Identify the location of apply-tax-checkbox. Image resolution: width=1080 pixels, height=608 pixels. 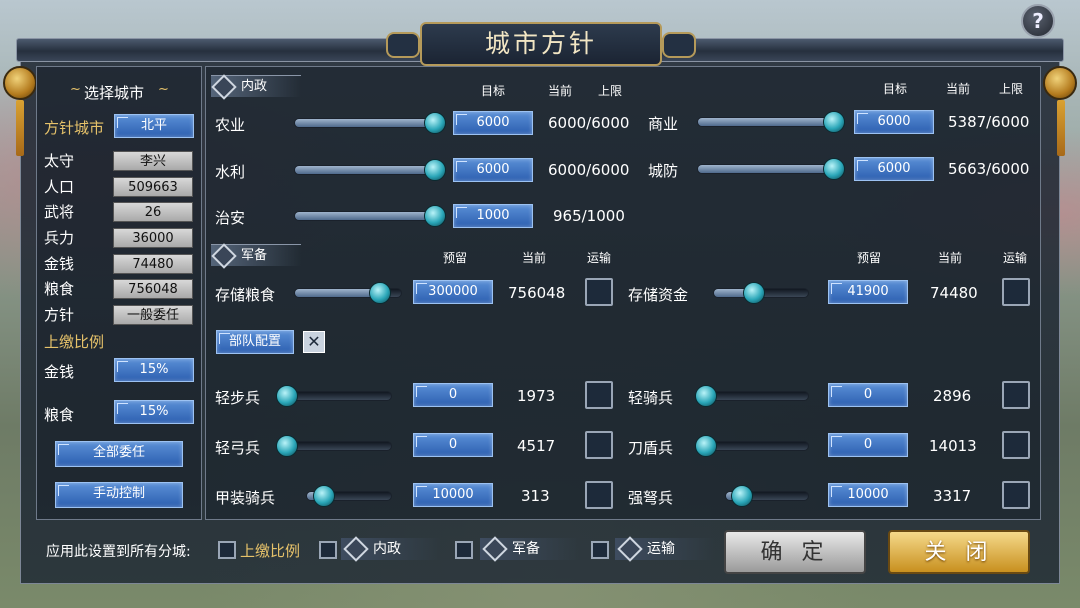
(227, 550).